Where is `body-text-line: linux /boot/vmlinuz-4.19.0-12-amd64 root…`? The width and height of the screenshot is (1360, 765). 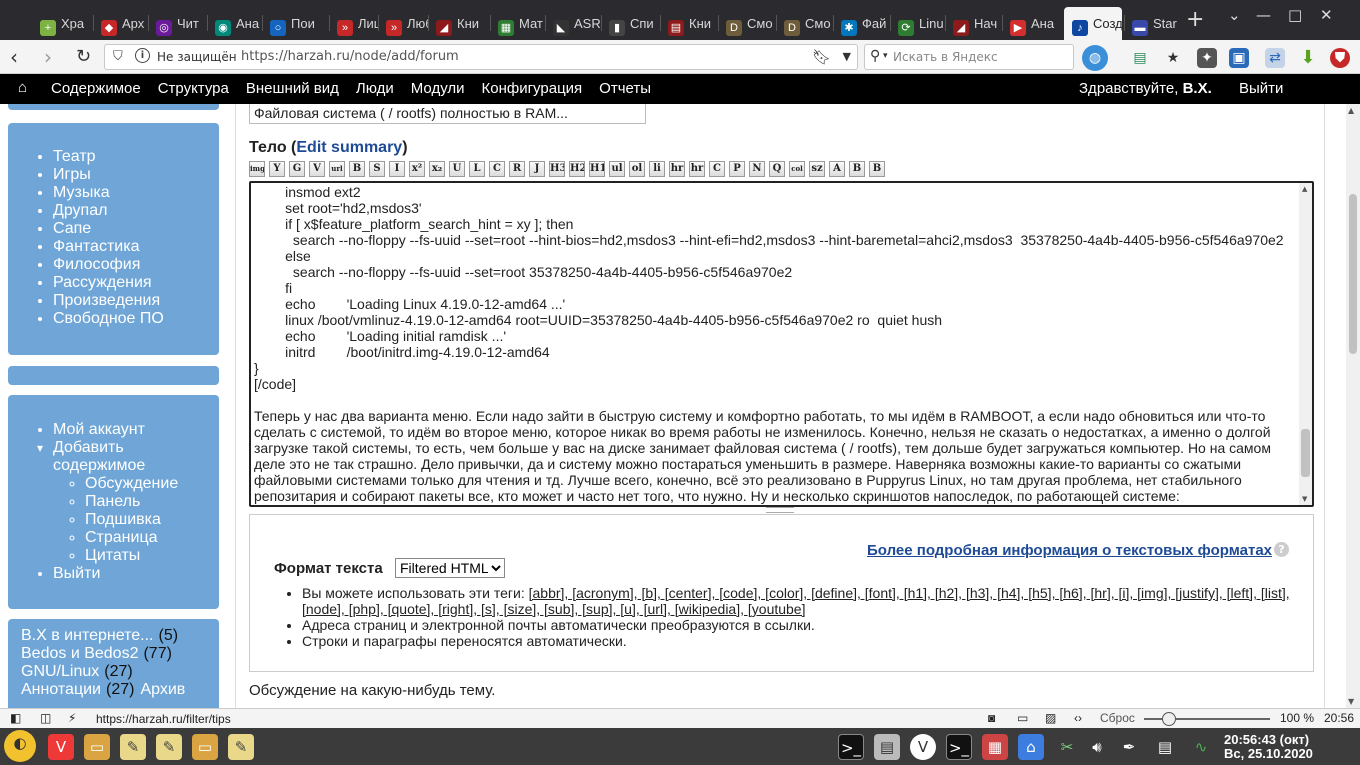
body-text-line: linux /boot/vmlinuz-4.19.0-12-amd64 root… is located at coordinates (598, 320).